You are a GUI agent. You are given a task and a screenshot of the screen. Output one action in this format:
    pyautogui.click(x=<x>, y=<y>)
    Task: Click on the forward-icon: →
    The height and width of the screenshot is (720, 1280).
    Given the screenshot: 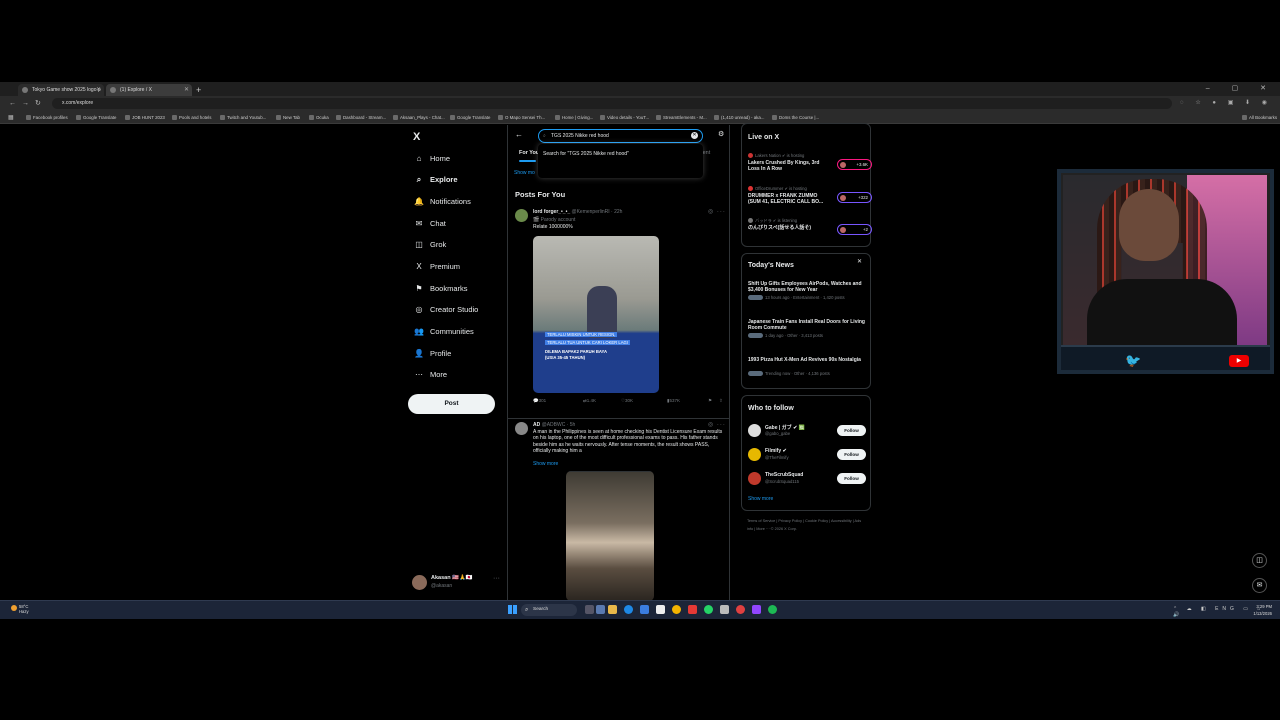 What is the action you would take?
    pyautogui.click(x=25, y=103)
    